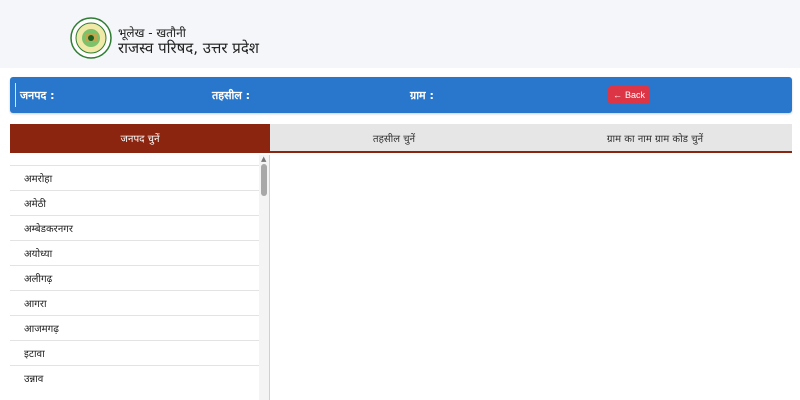  I want to click on tehsil-label: तहसील :, so click(231, 95).